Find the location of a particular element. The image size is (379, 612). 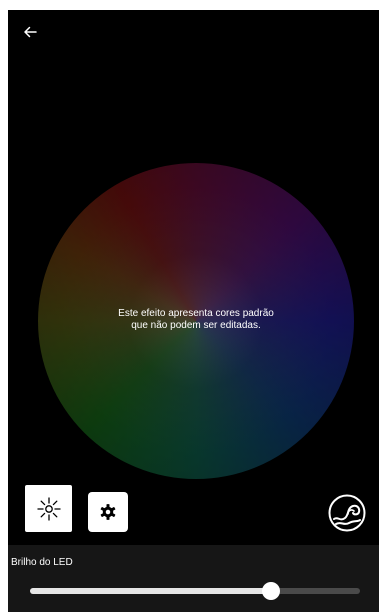

top-bar is located at coordinates (193, 32).